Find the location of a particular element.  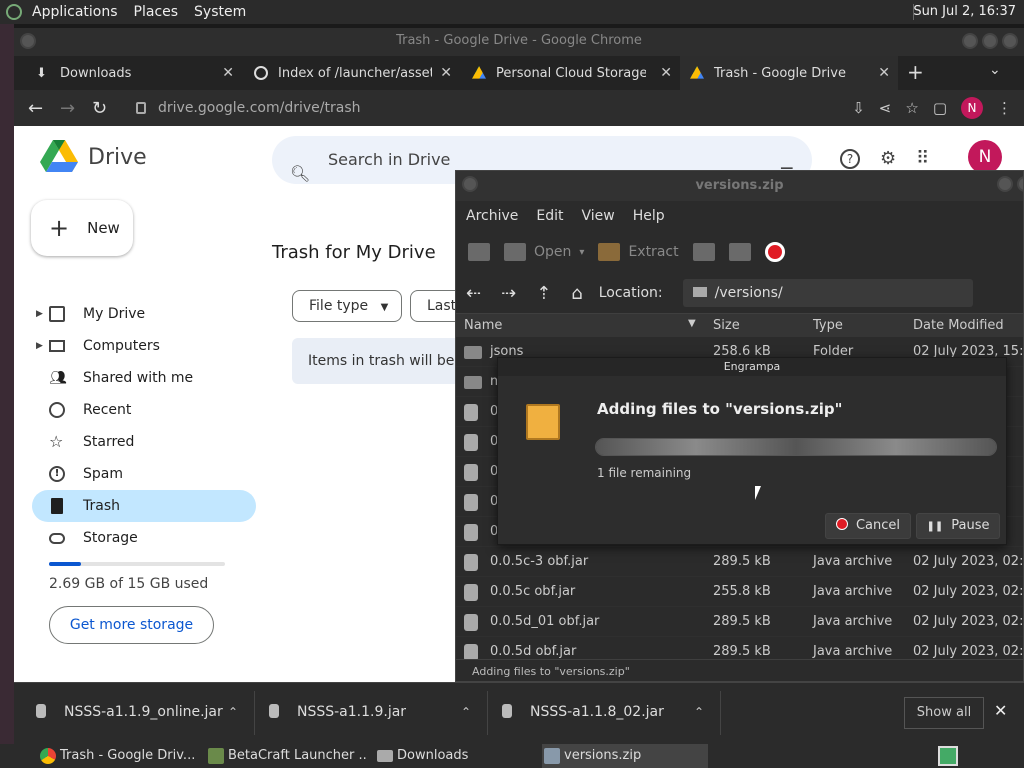

menu-help: Help is located at coordinates (649, 216).